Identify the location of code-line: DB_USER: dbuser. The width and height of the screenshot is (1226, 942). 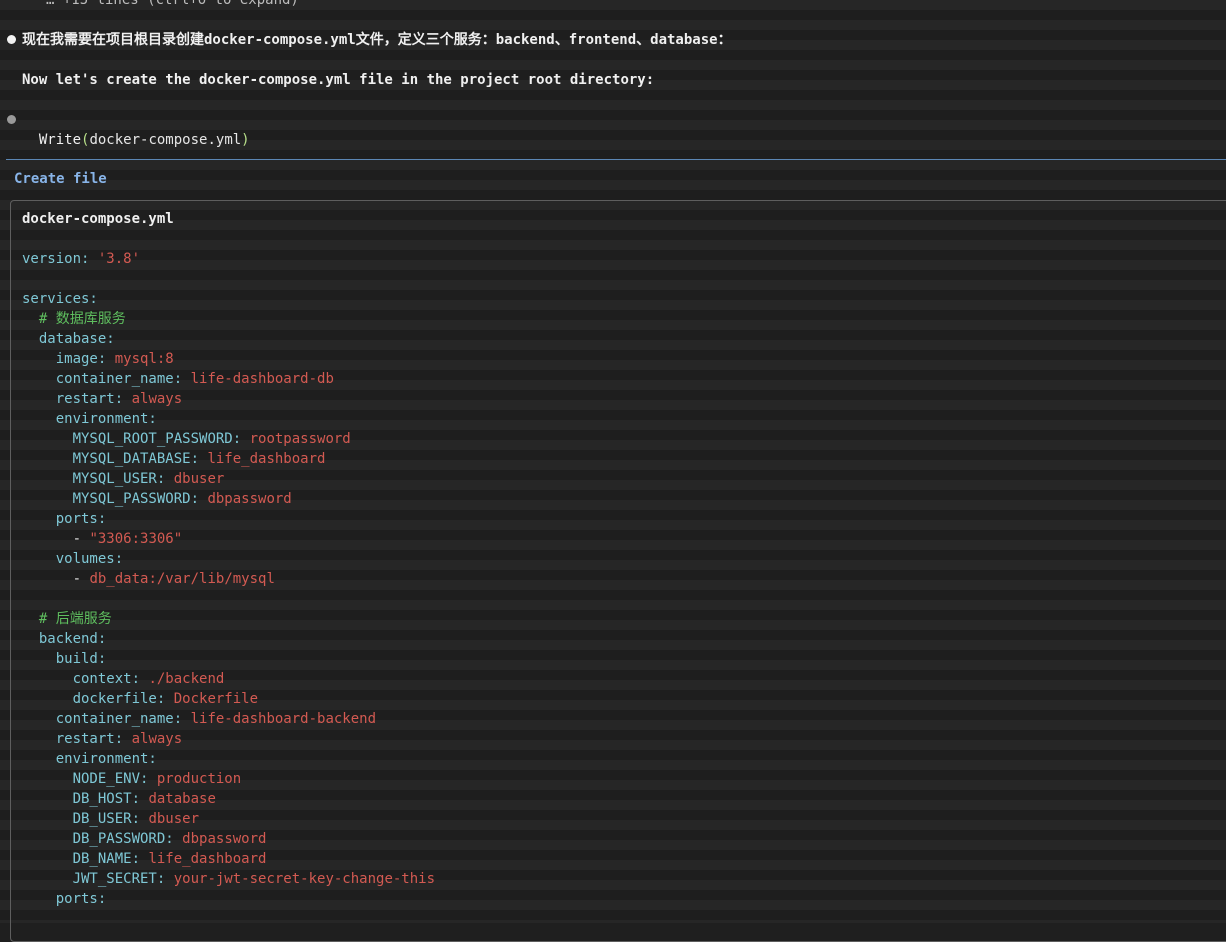
(110, 819).